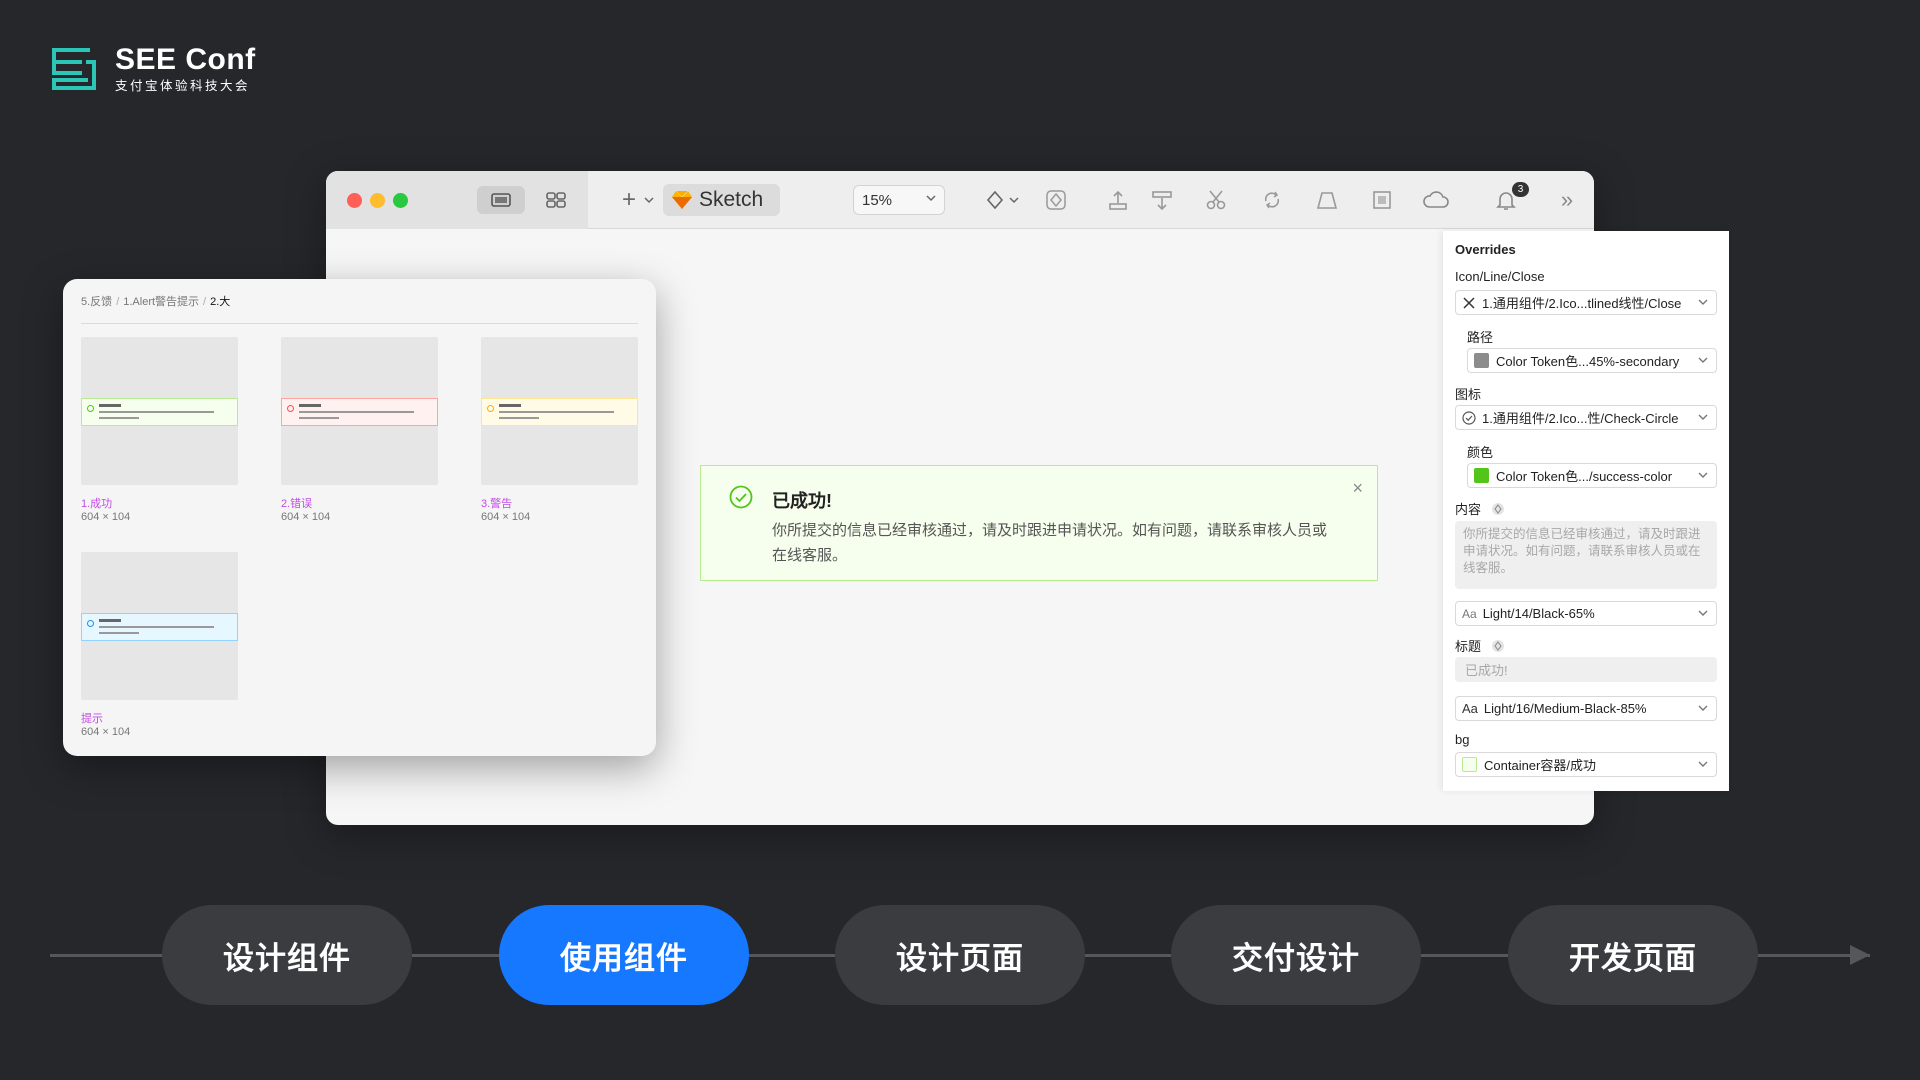 This screenshot has height=1080, width=1920. Describe the element at coordinates (802, 501) in the screenshot. I see `alert-title: 已成功!` at that location.